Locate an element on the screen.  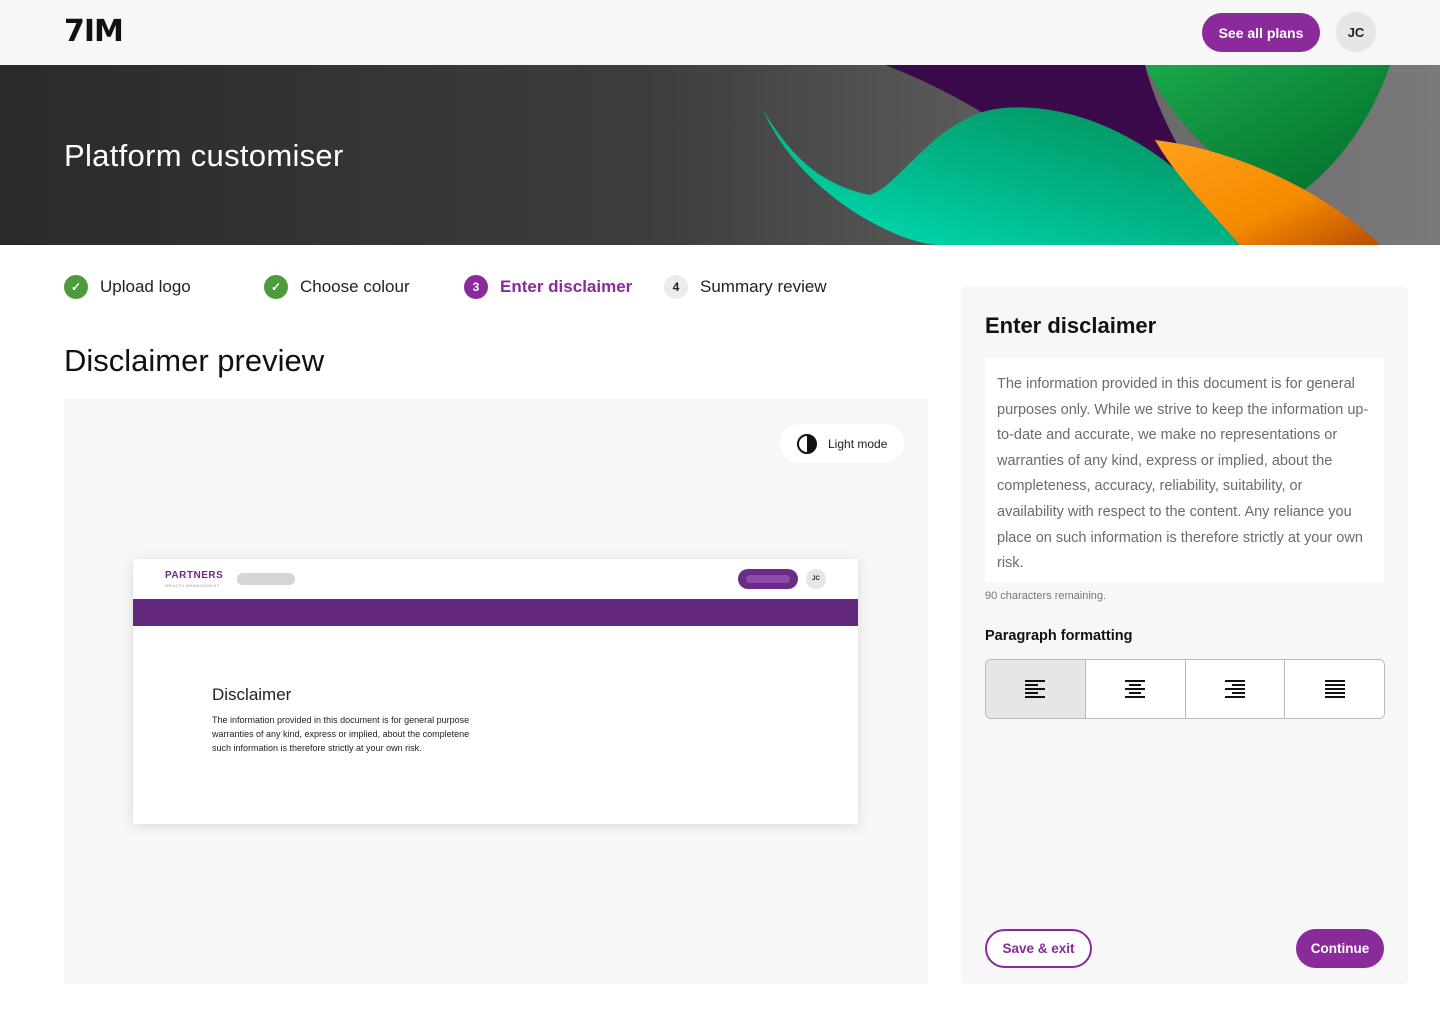
top-navigation: 7IM See all plans JC is located at coordinates (720, 32).